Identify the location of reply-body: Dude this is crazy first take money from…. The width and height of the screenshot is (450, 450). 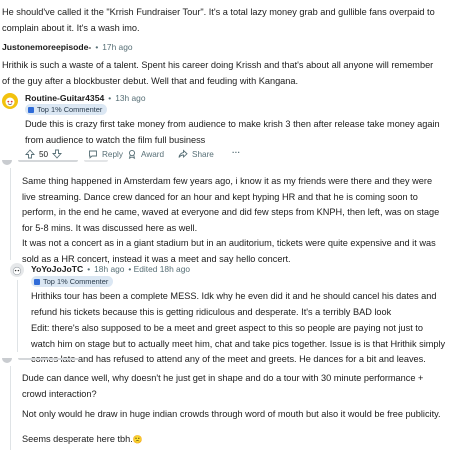
(232, 132).